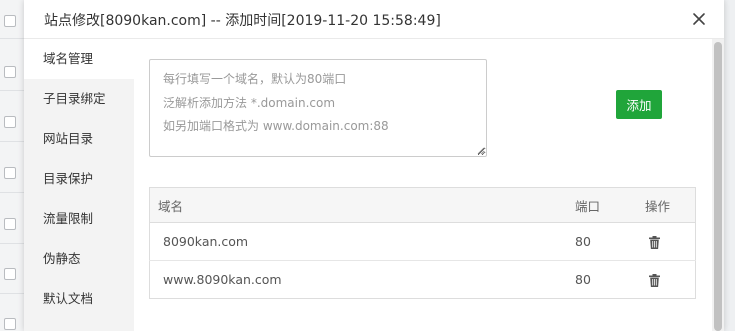 This screenshot has width=735, height=331. Describe the element at coordinates (249, 102) in the screenshot. I see `placeholder-line: 泛解析添加方法 *.domain.com` at that location.